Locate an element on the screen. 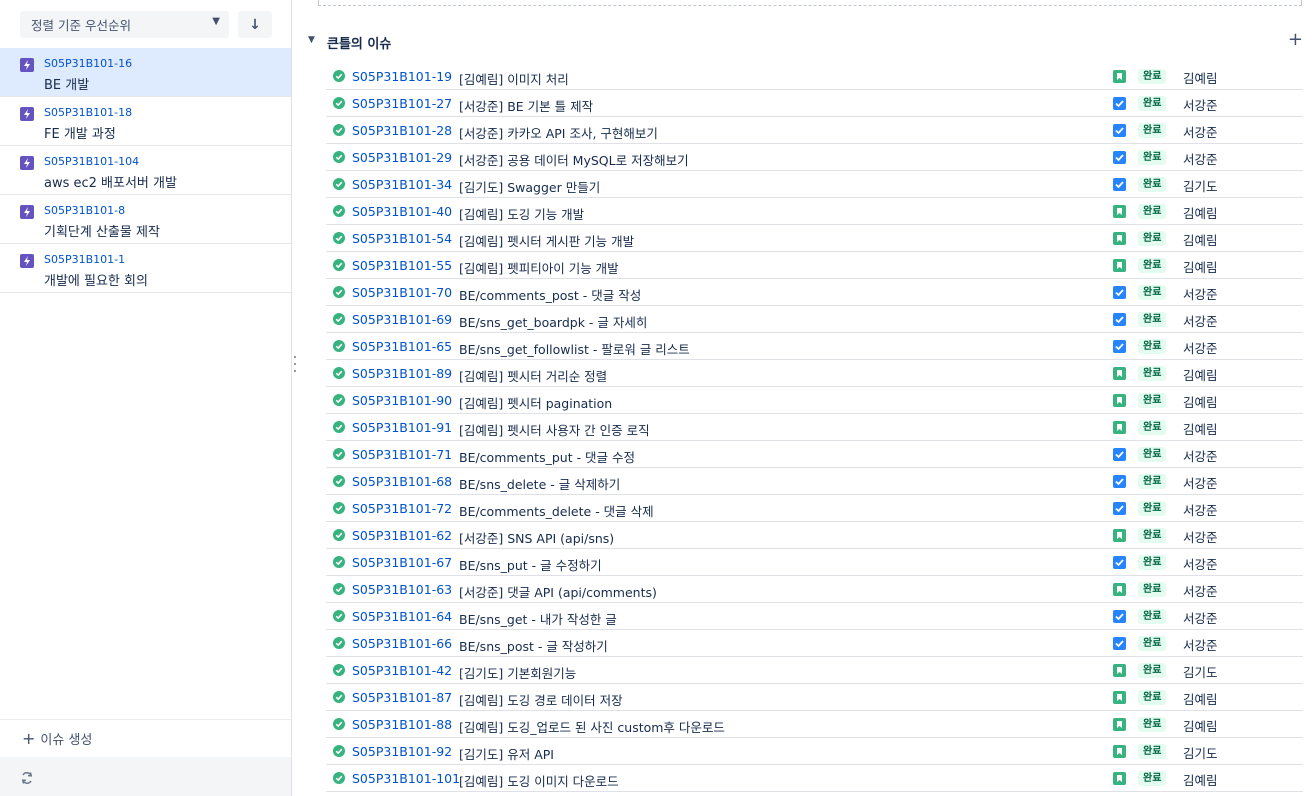 This screenshot has width=1313, height=796. issue-key: S05P31B101-92 is located at coordinates (402, 751).